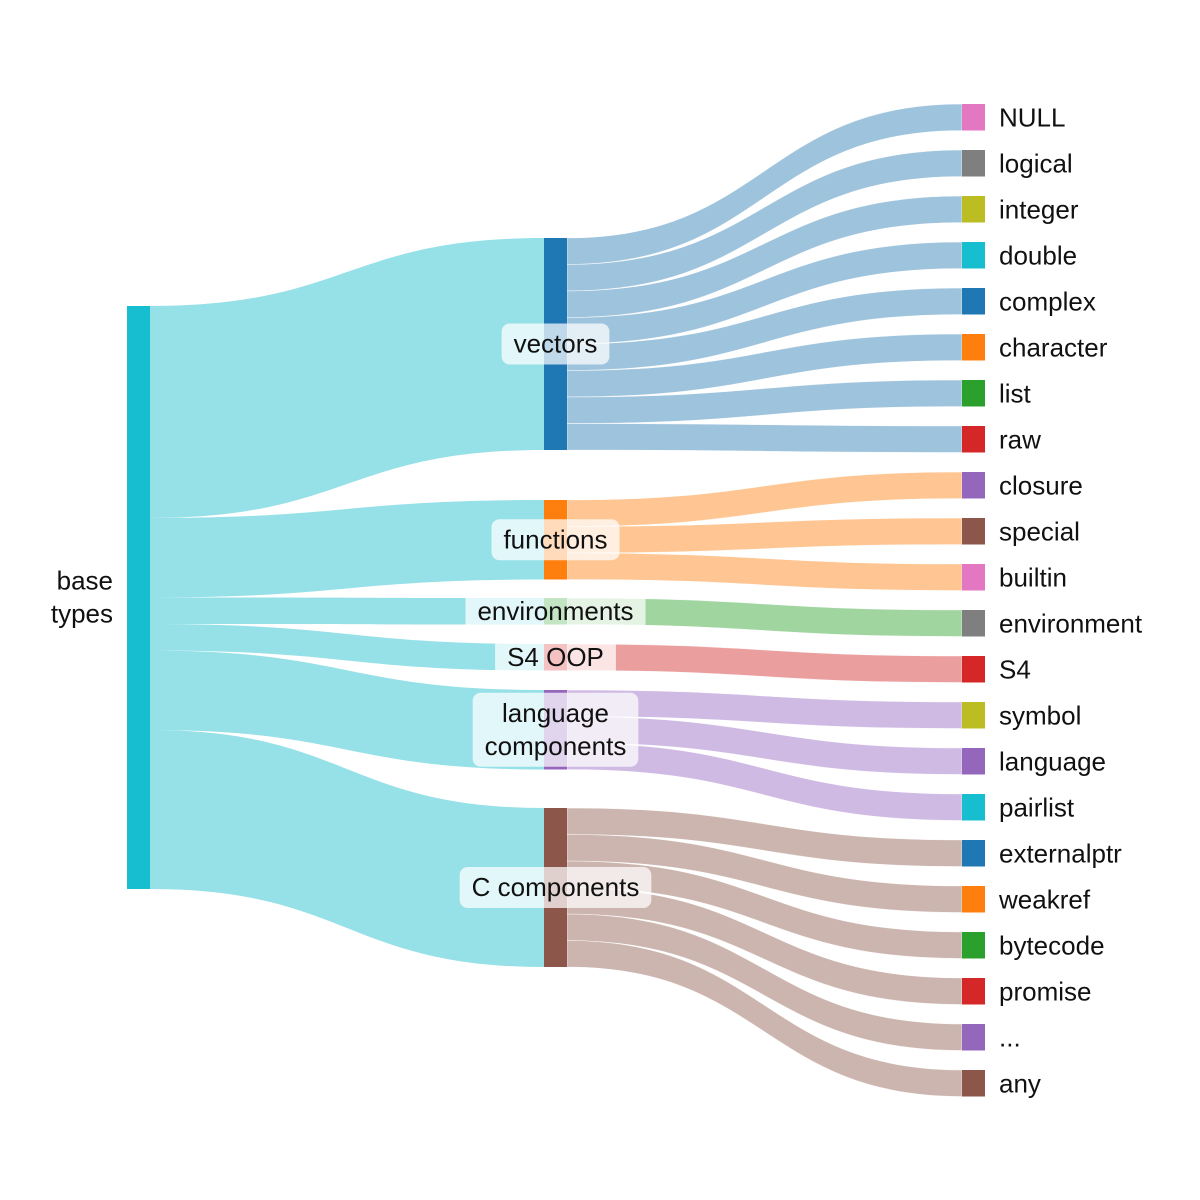 The image size is (1200, 1200). I want to click on leaf-label: promise, so click(1045, 991).